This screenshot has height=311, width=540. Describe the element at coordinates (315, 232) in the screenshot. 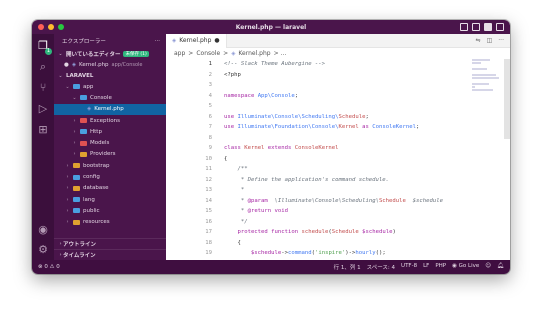

I see `code-token: schedule` at that location.